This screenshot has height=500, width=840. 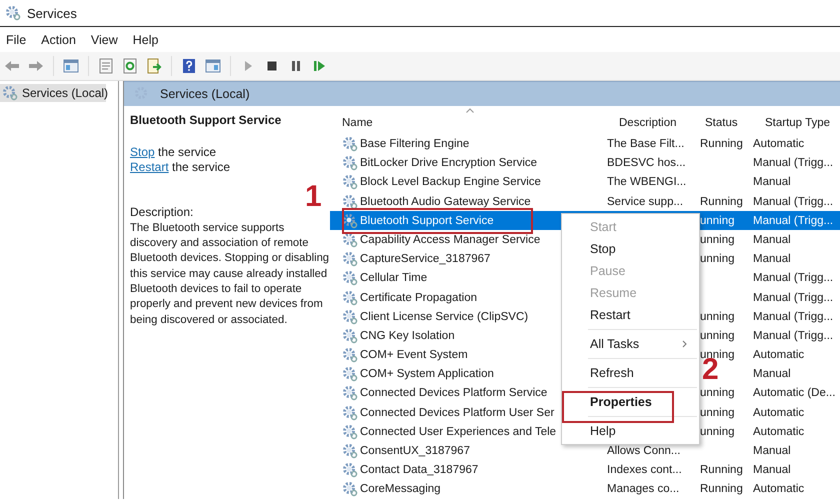 What do you see at coordinates (449, 163) in the screenshot?
I see `table-cell: BitLocker Drive Encryption Service` at bounding box center [449, 163].